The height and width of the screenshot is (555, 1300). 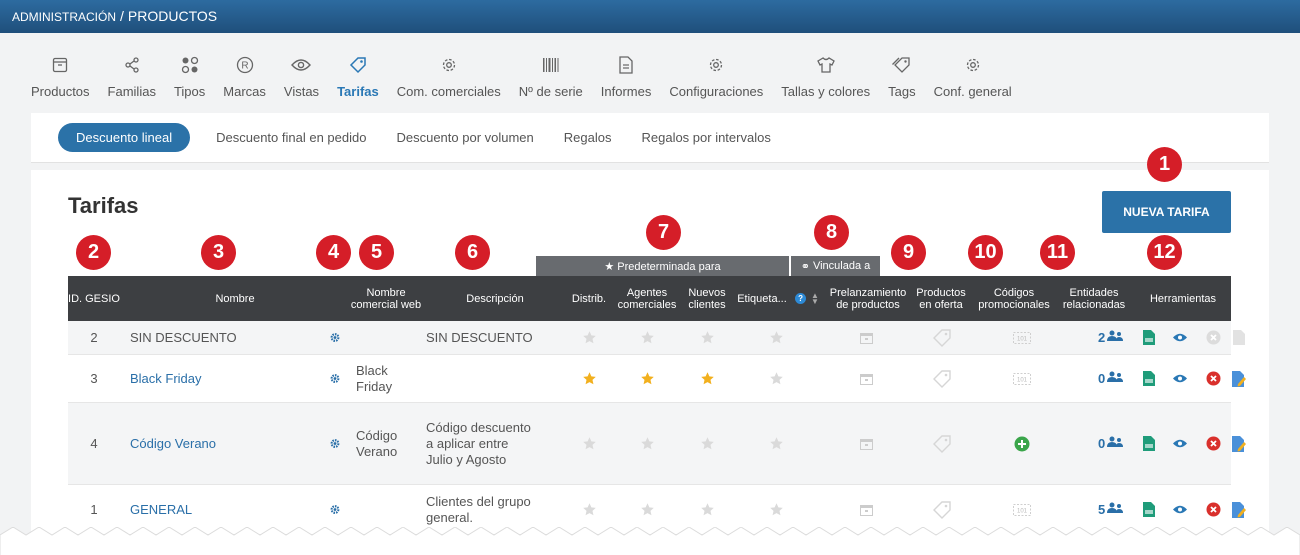 I want to click on breadcrumb-section: ADMINISTRACIÓN, so click(x=64, y=17).